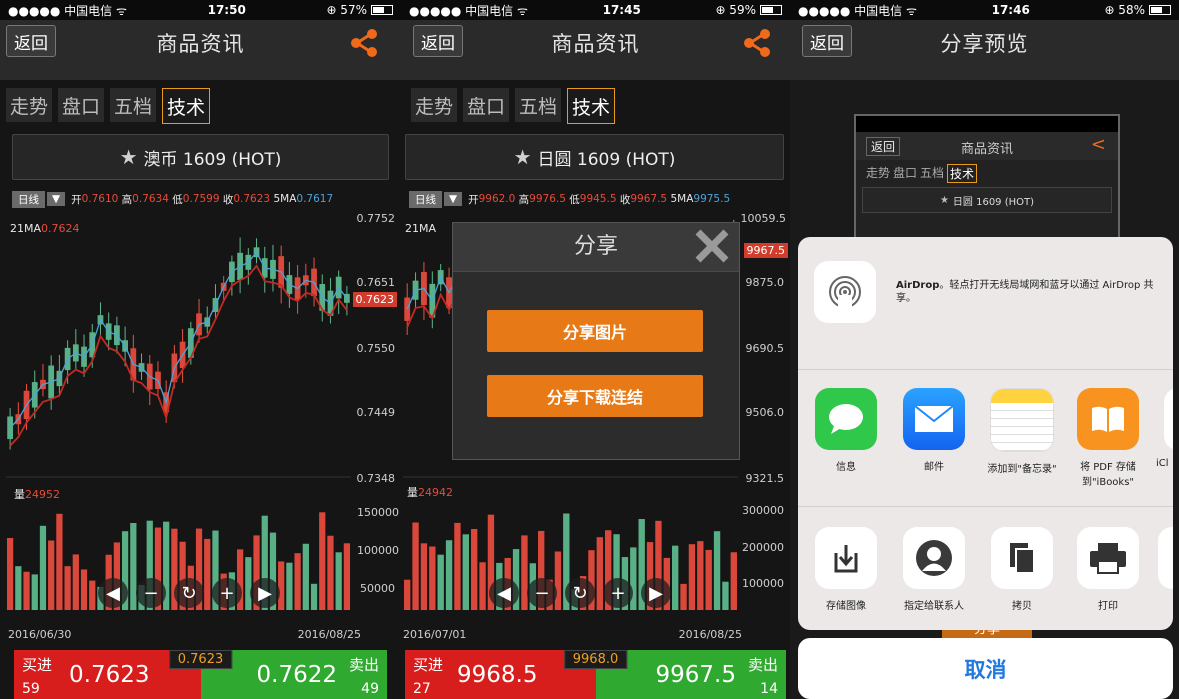  I want to click on buy-price: 9968.5, so click(497, 675).